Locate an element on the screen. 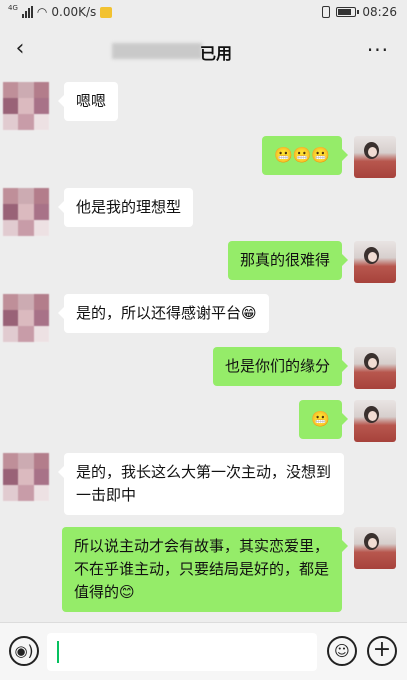 This screenshot has width=407, height=680. battery-icon is located at coordinates (348, 12).